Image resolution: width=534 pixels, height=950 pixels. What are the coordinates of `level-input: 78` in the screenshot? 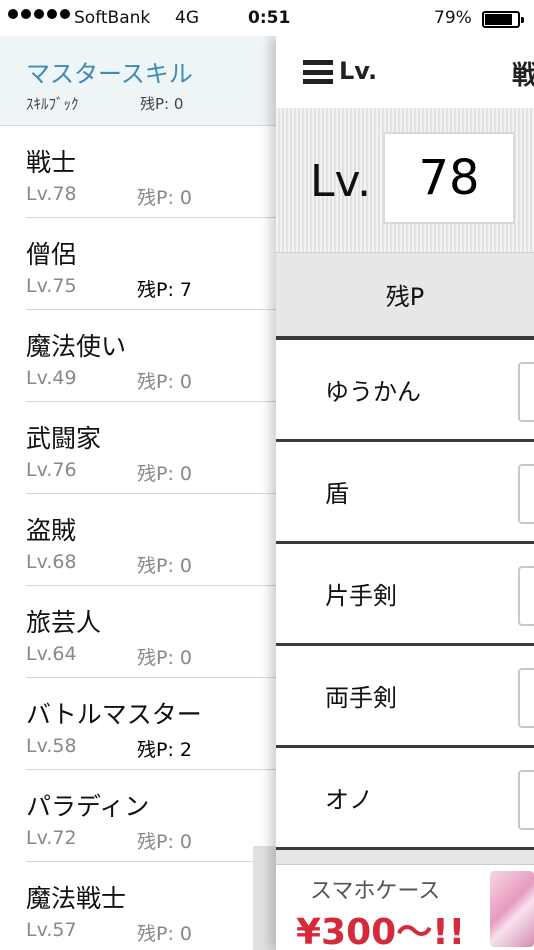 It's located at (449, 178).